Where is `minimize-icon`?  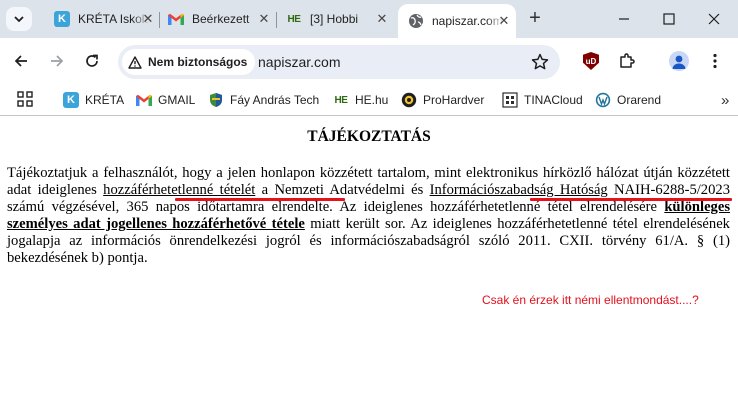 minimize-icon is located at coordinates (624, 19).